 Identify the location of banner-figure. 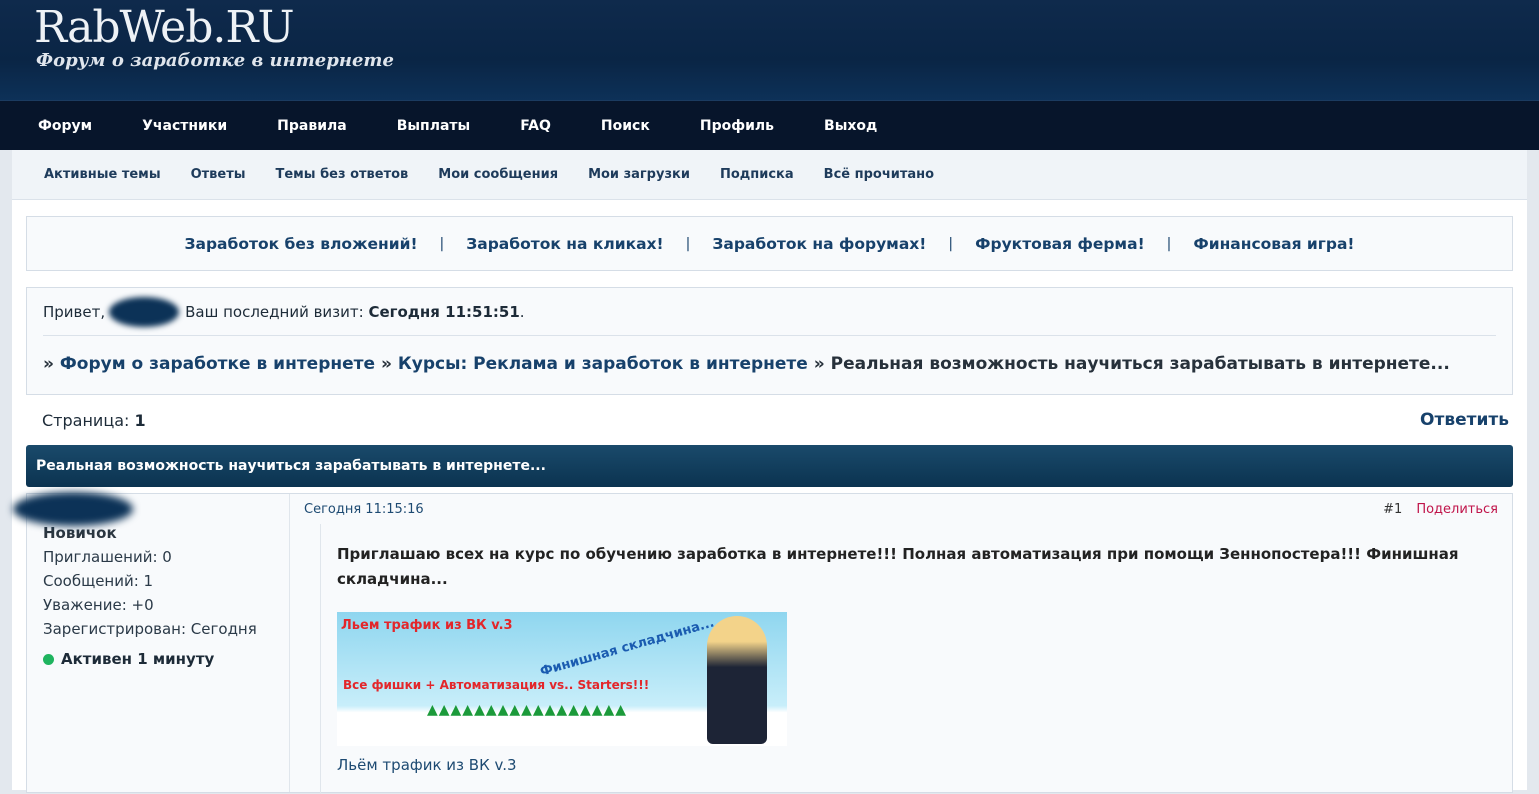
(737, 680).